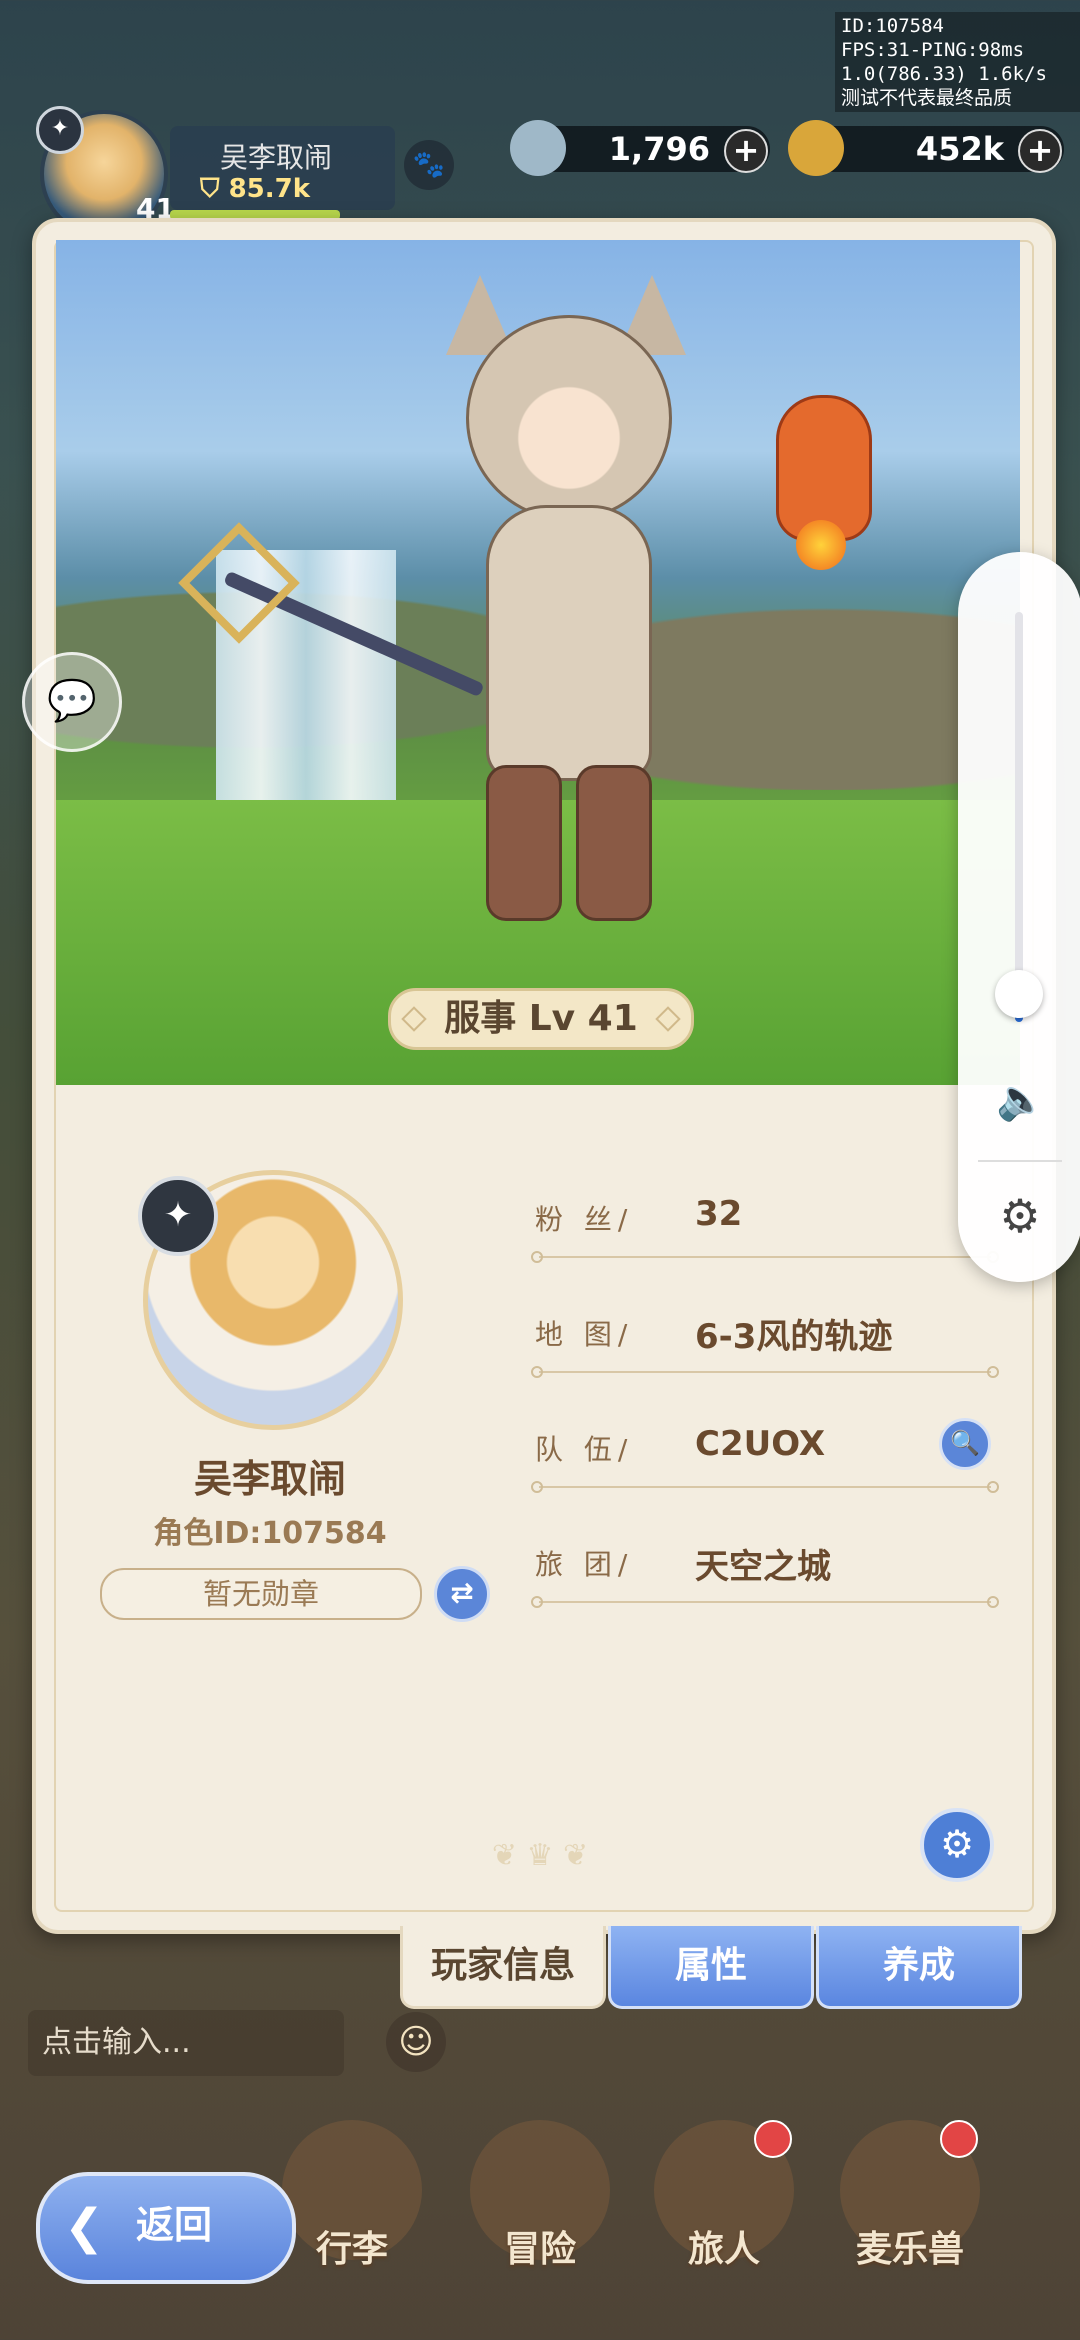 This screenshot has height=2340, width=1080. What do you see at coordinates (1020, 1216) in the screenshot?
I see `system-settings-gear-icon: ⚙` at bounding box center [1020, 1216].